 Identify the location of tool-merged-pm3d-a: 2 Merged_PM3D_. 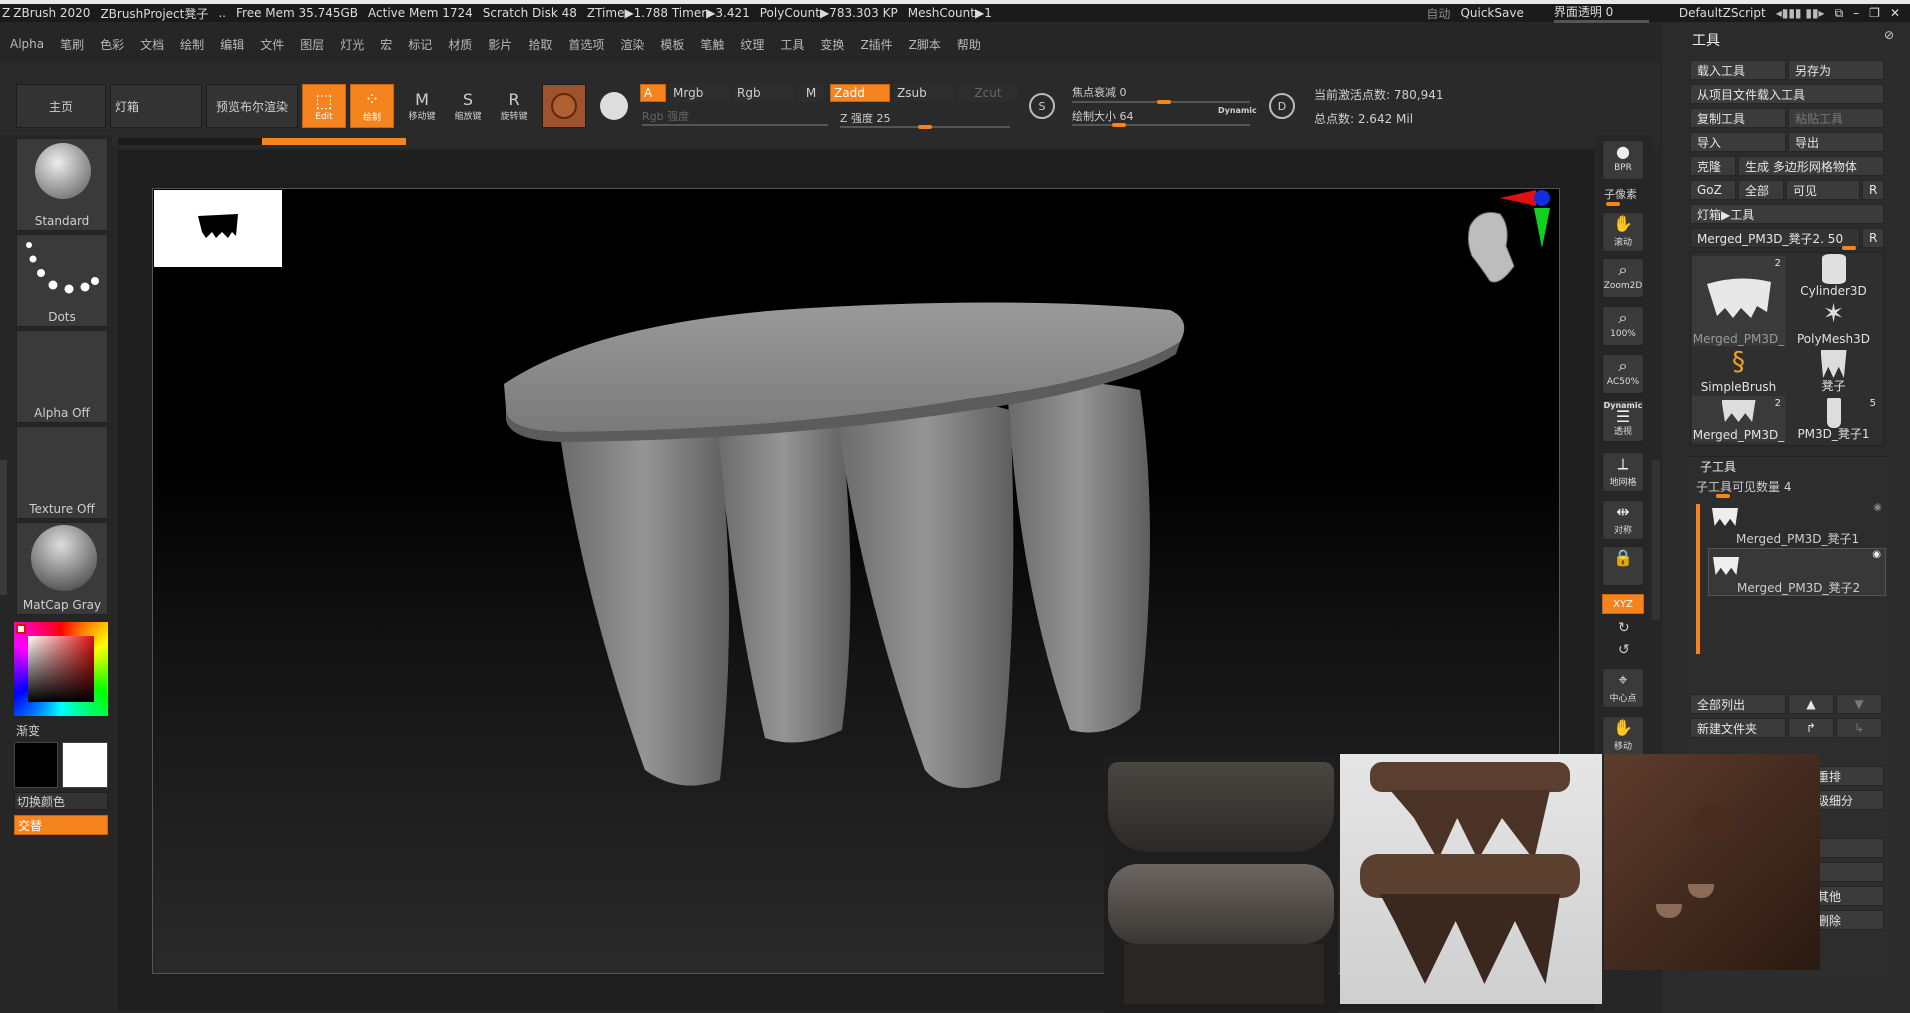
(1738, 301).